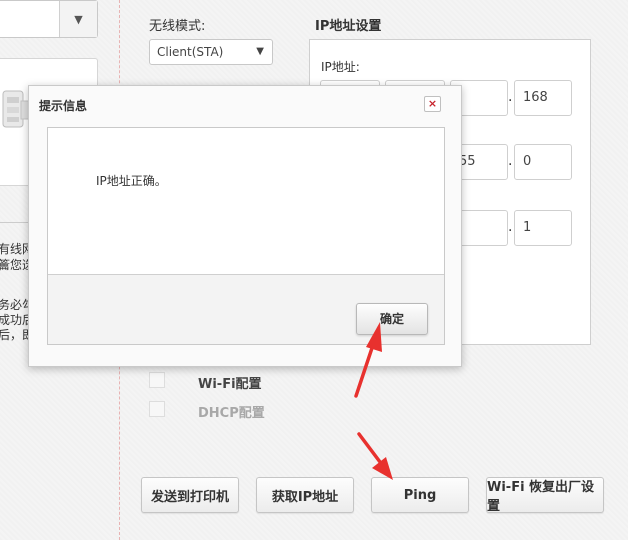  Describe the element at coordinates (545, 495) in the screenshot. I see `wifi-factory-reset-button: Wi-Fi 恢复出厂设置` at that location.